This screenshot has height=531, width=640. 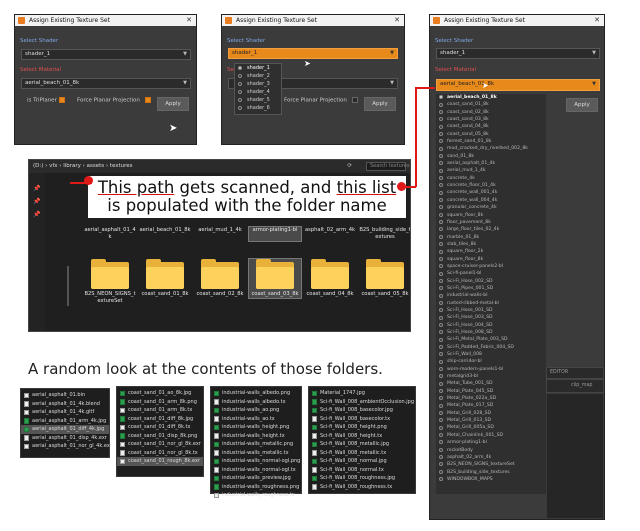 What do you see at coordinates (65, 404) in the screenshot?
I see `file-row: aerial_asphalt_01_4k.blend` at bounding box center [65, 404].